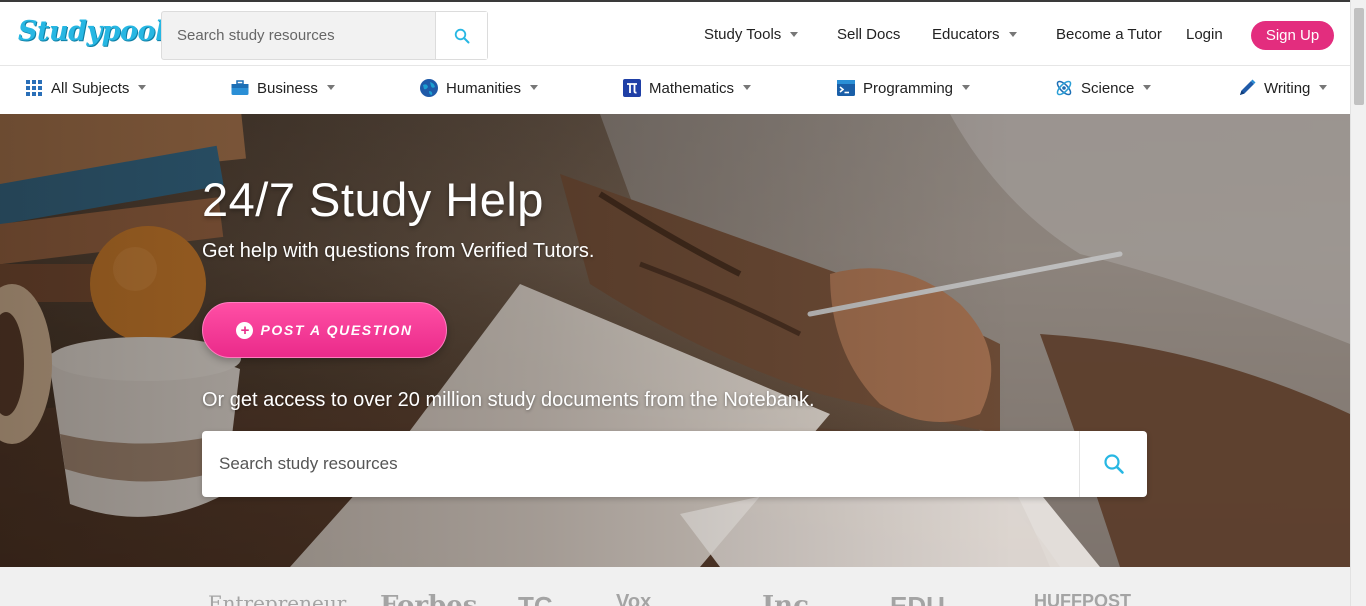 The height and width of the screenshot is (606, 1366). I want to click on press-logo: TC, so click(535, 598).